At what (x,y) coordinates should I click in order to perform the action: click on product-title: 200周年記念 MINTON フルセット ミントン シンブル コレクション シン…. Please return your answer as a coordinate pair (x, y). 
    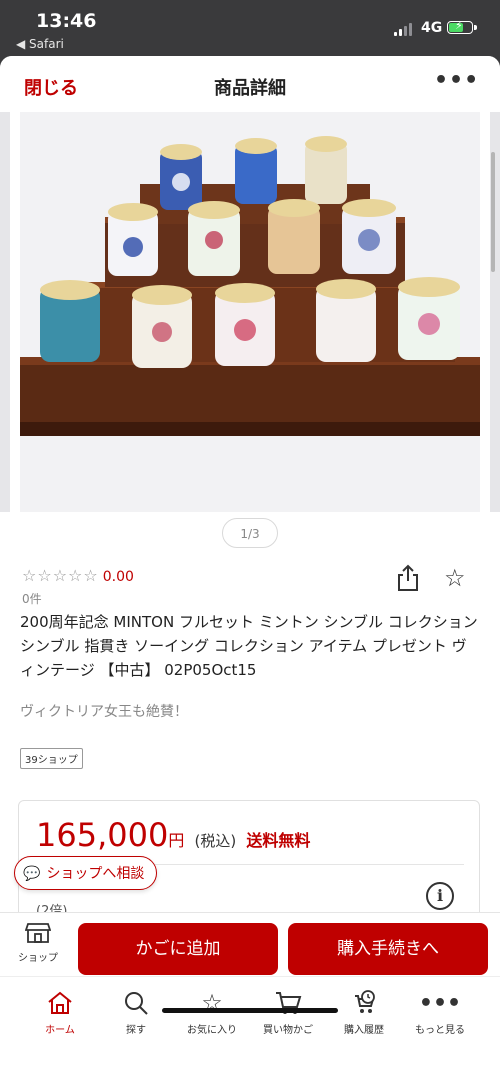
    Looking at the image, I should click on (249, 646).